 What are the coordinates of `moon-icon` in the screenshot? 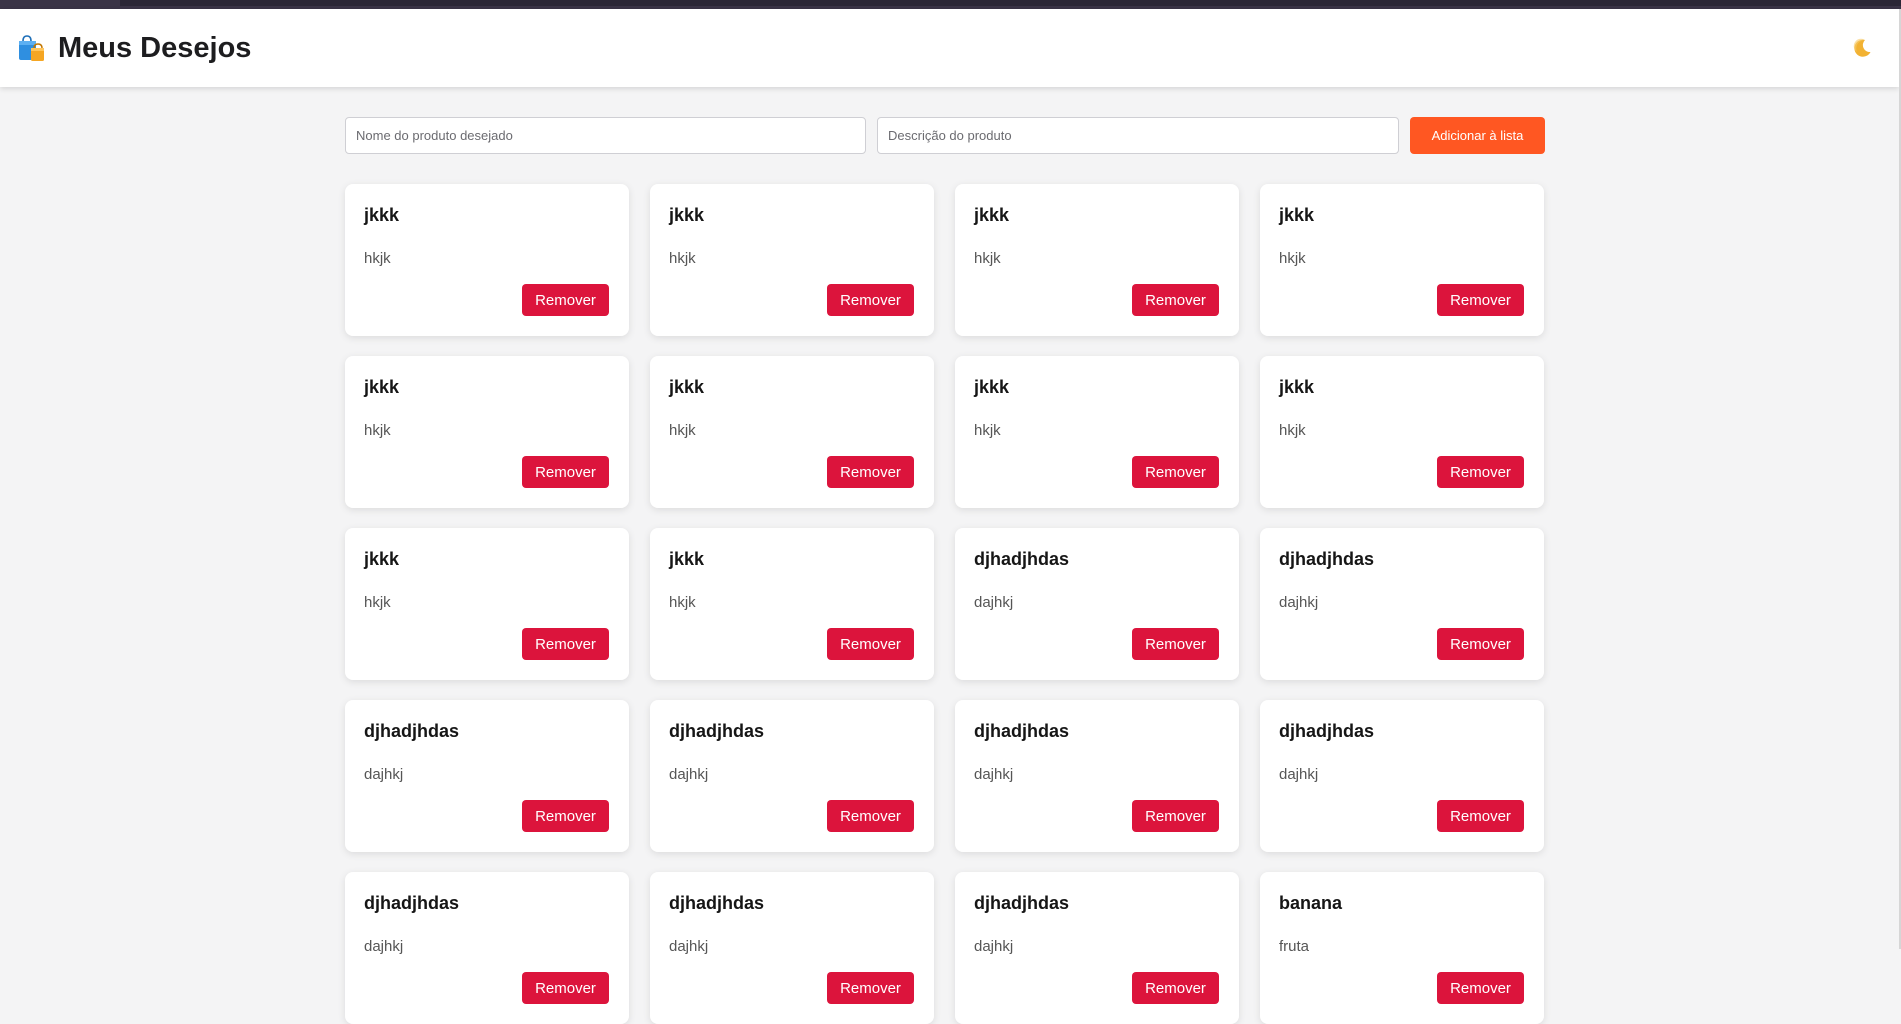 It's located at (1862, 48).